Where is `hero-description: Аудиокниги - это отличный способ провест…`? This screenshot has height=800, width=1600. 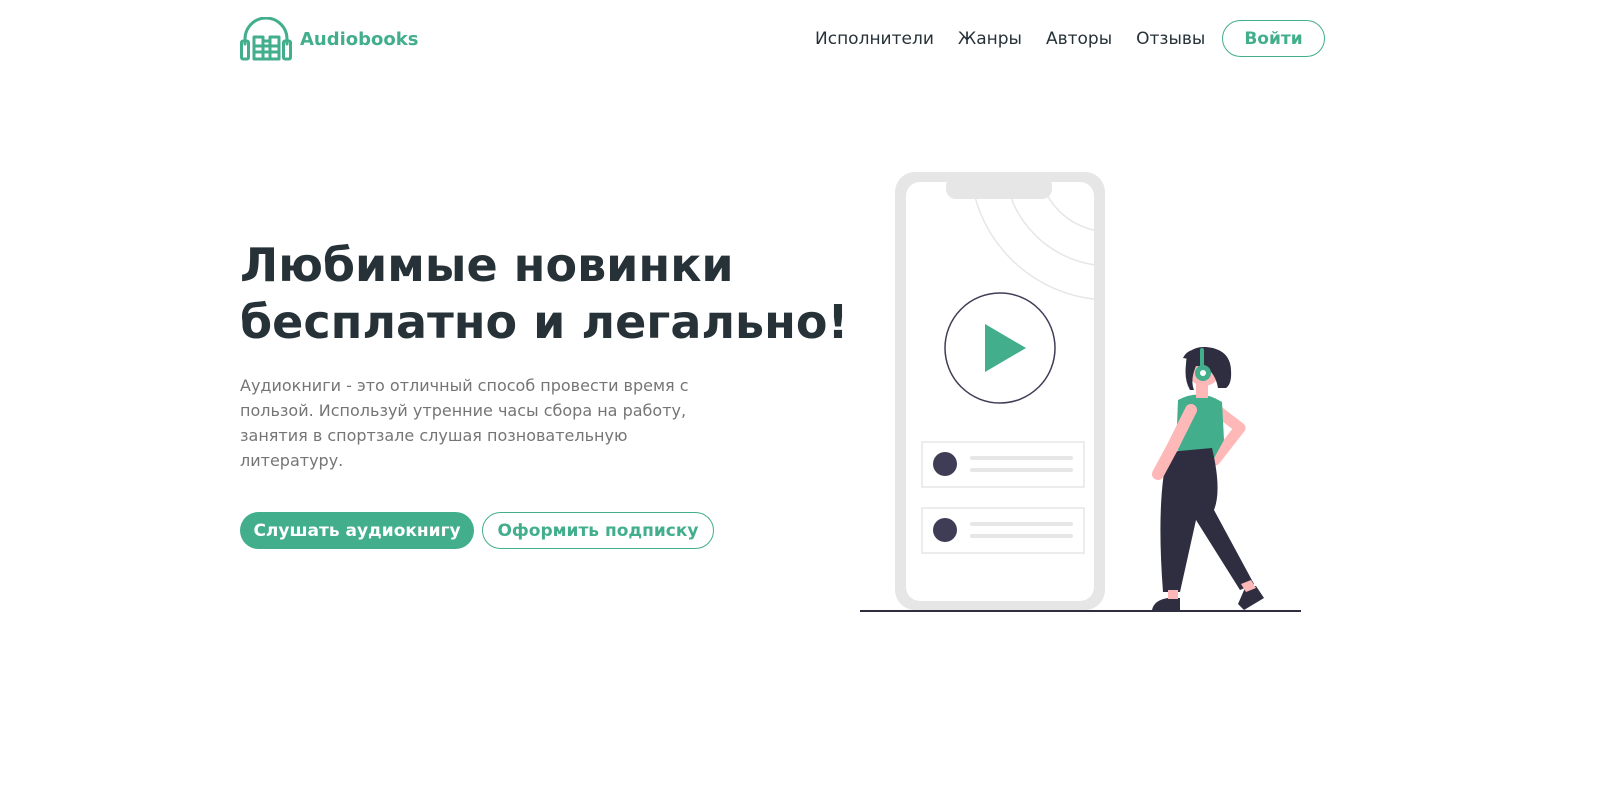 hero-description: Аудиокниги - это отличный способ провест… is located at coordinates (464, 423).